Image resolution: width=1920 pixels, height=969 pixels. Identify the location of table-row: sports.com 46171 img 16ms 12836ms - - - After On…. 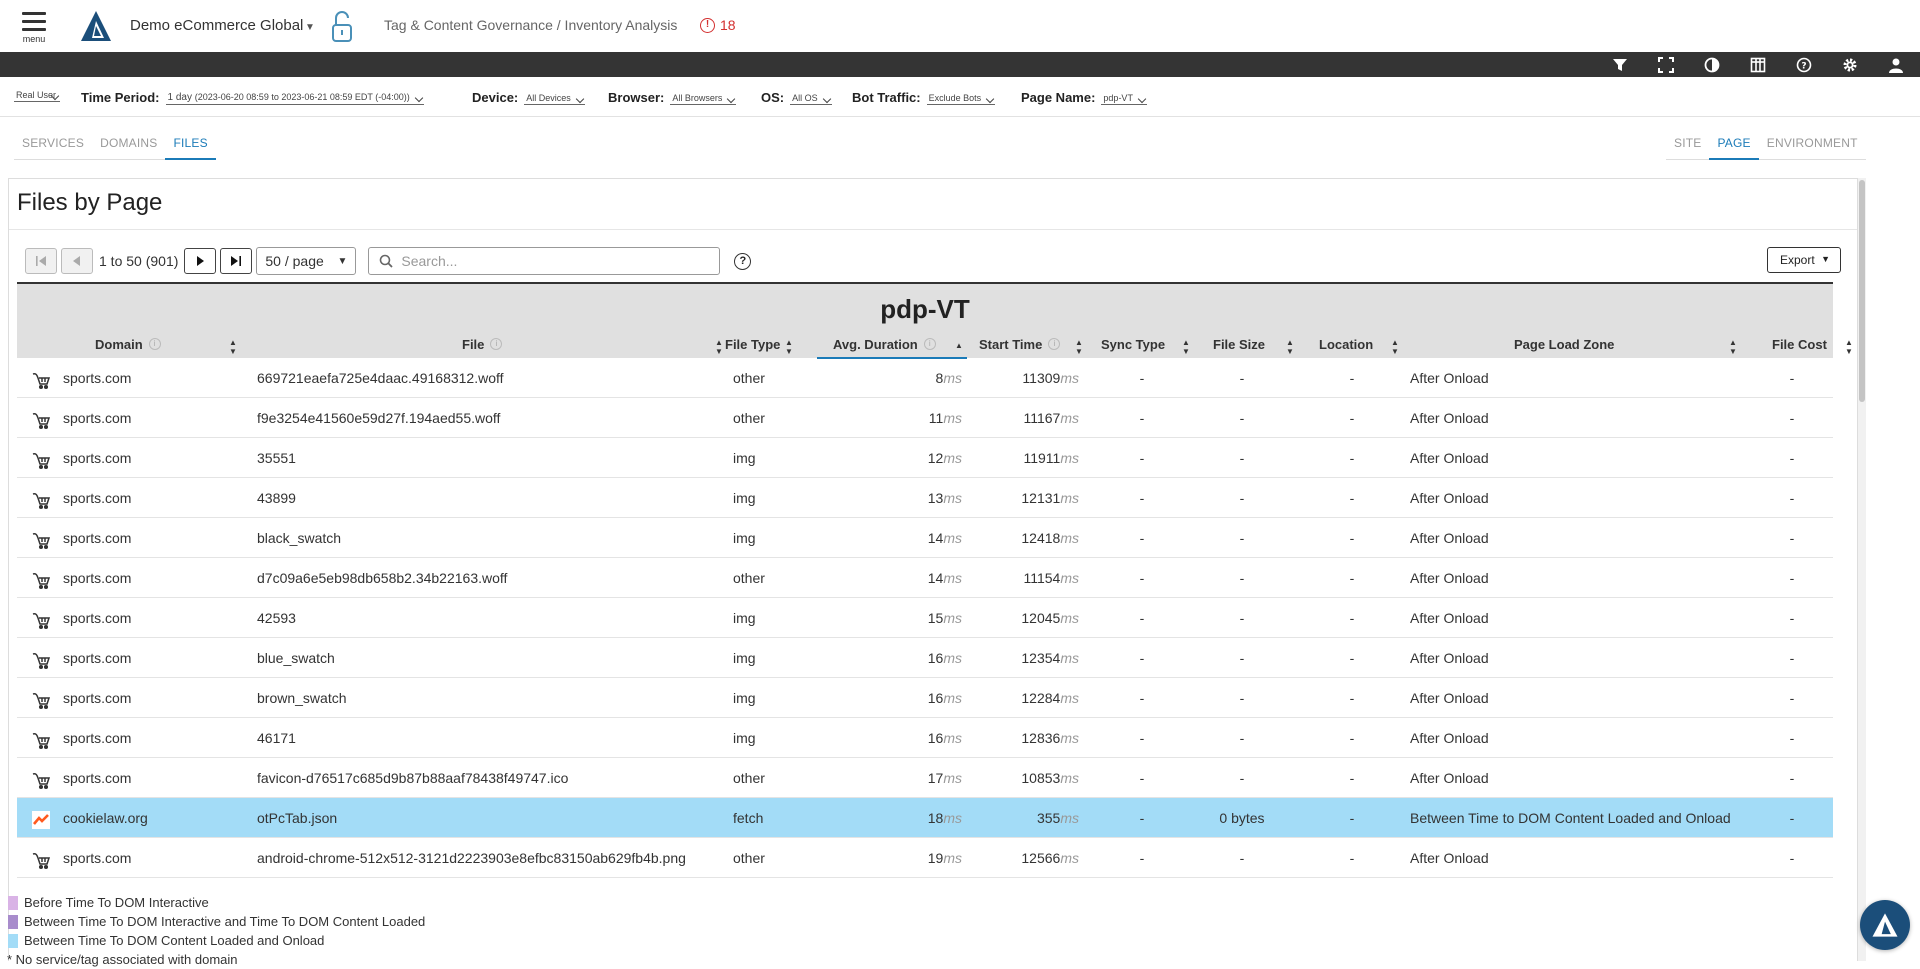
(925, 738).